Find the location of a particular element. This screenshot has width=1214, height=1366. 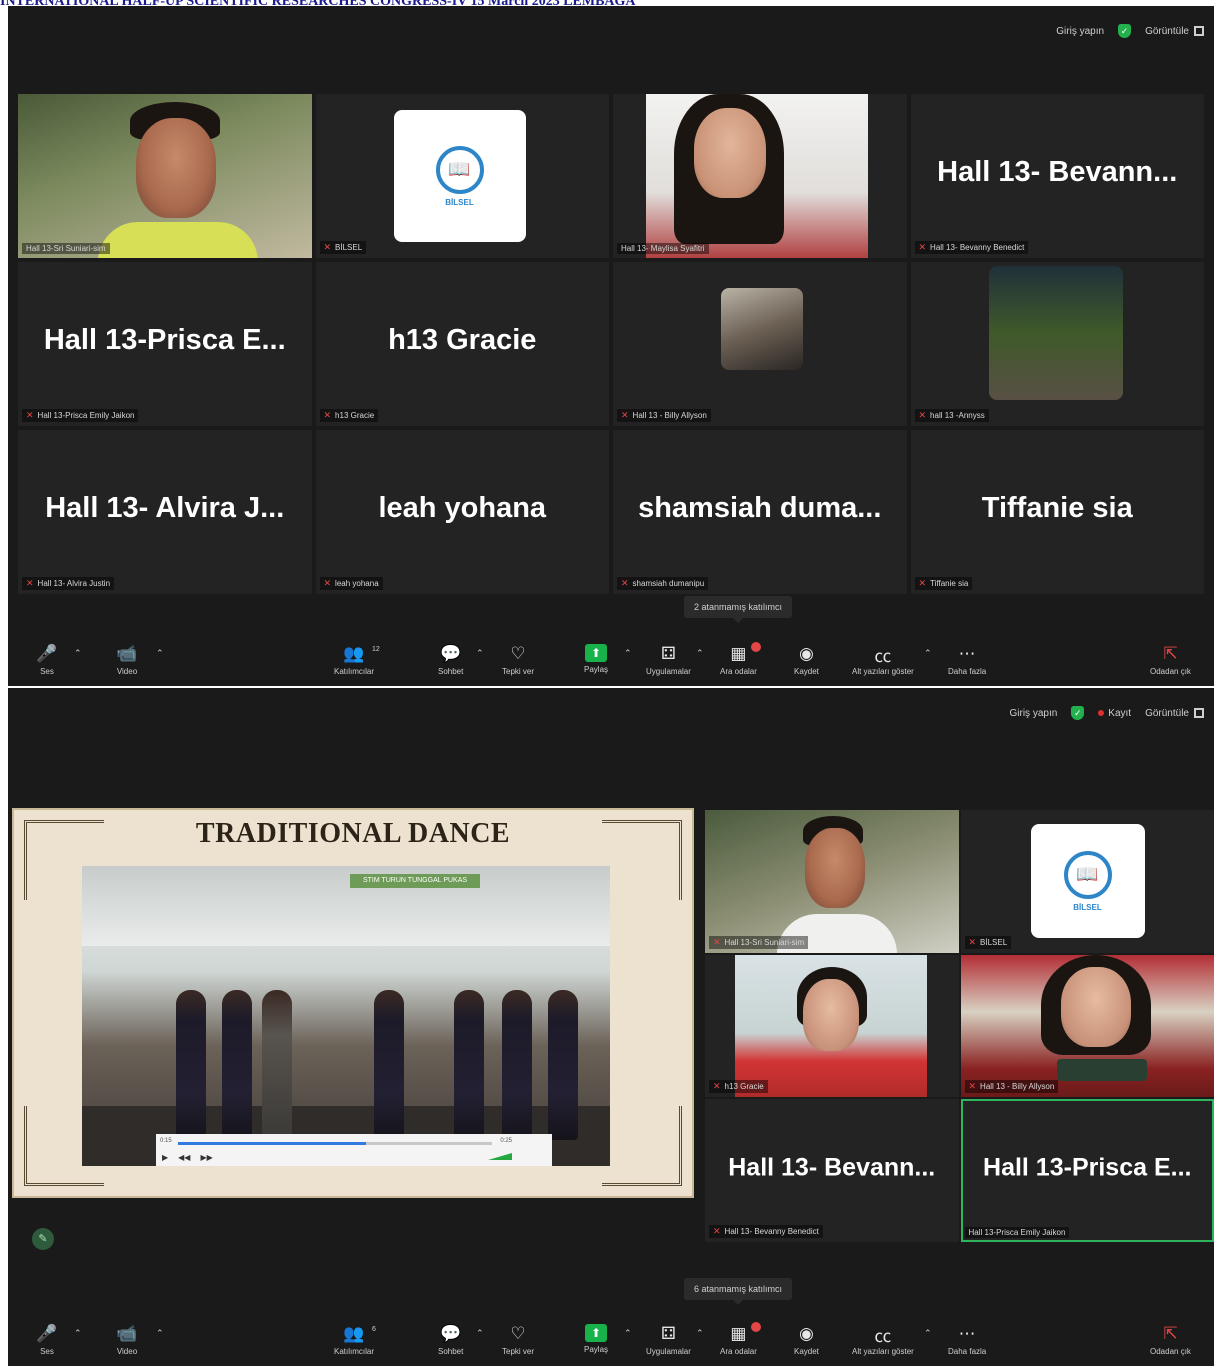

participant-tile: leah yohana ✕ leah yohana is located at coordinates (462, 512).